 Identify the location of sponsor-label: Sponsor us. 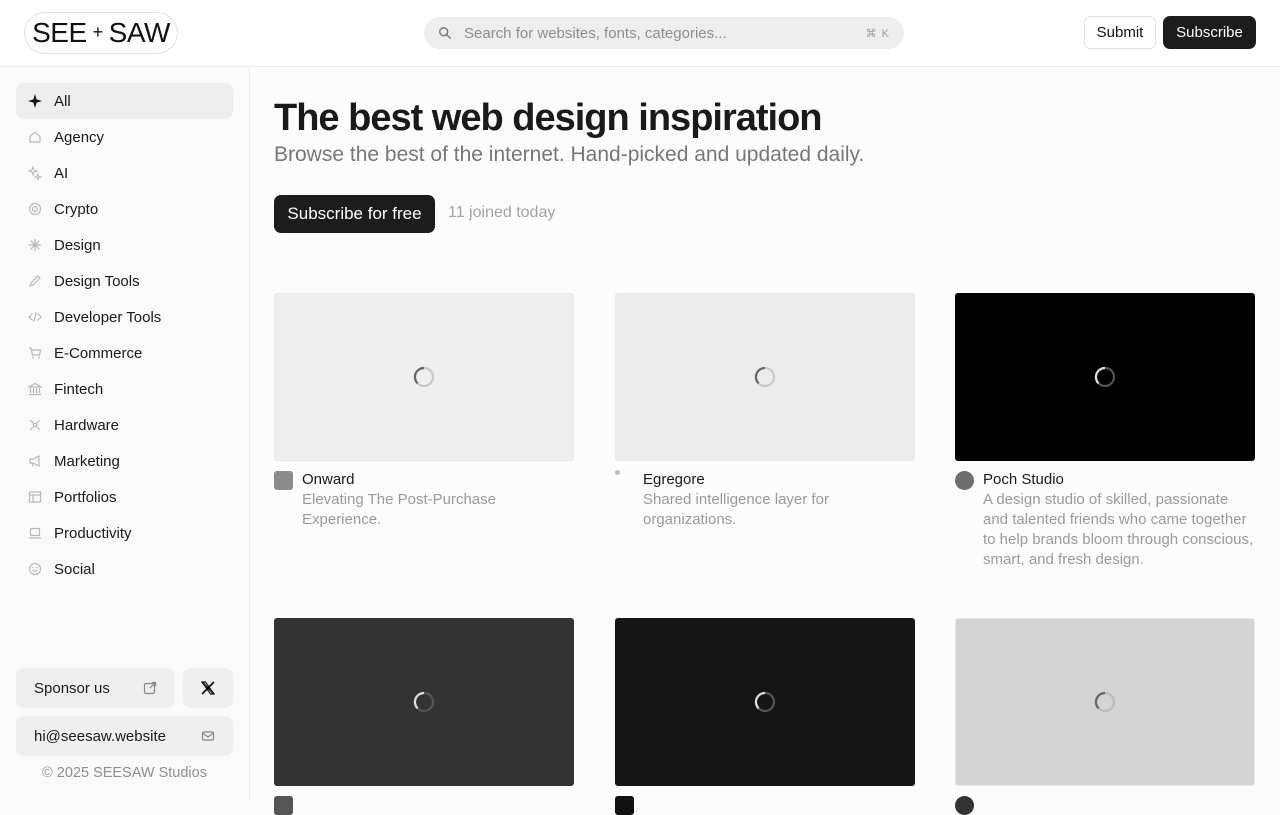
(72, 688).